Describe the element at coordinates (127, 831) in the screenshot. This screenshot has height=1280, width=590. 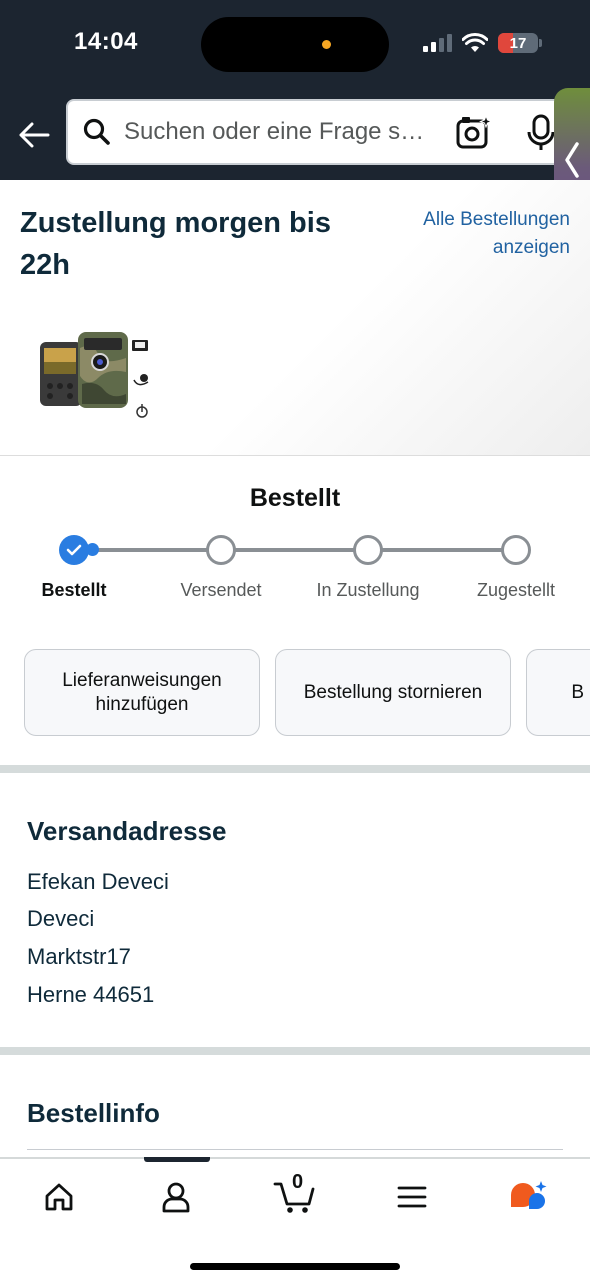
I see `shipping-address-title: Versandadresse` at that location.